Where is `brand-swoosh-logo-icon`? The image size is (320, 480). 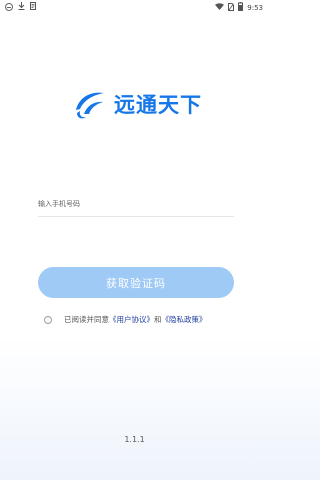 brand-swoosh-logo-icon is located at coordinates (90, 105).